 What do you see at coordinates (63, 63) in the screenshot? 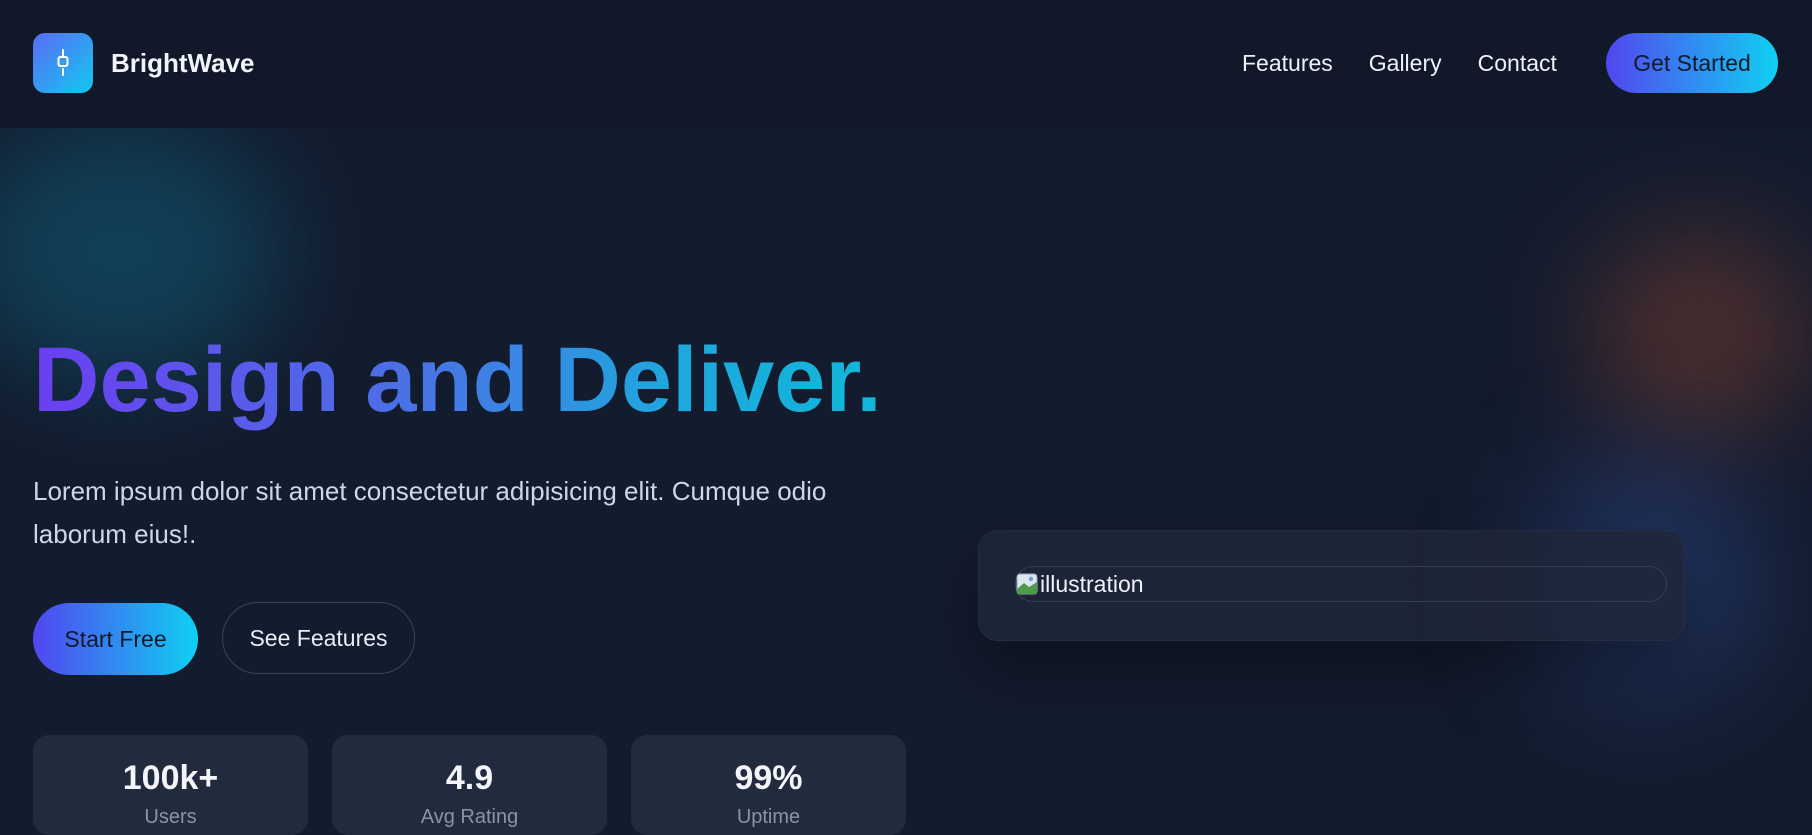
I see `plug-icon` at bounding box center [63, 63].